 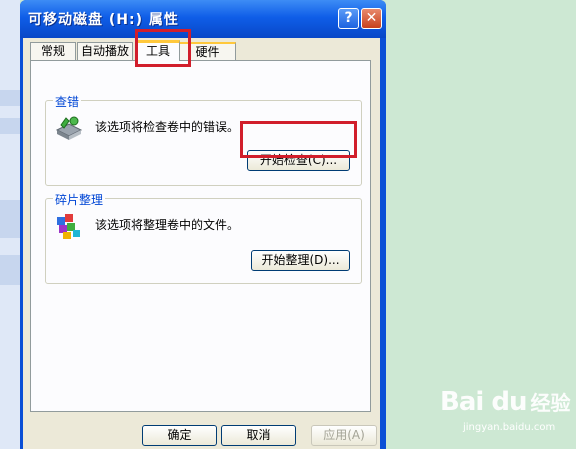 I want to click on apply-button: 应用(A), so click(x=344, y=435).